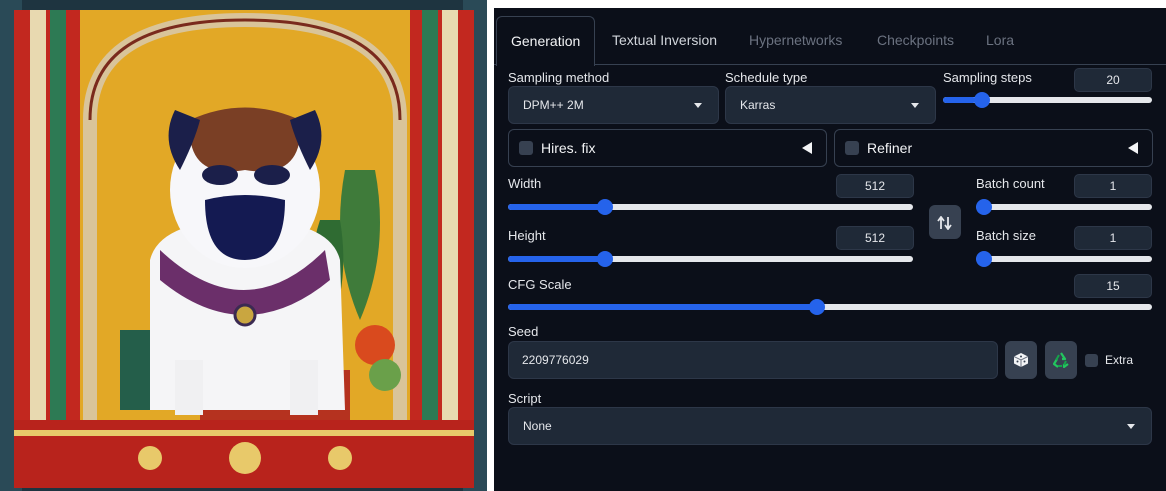 The image size is (1166, 491). I want to click on hires-fix-label: Hires. fix, so click(568, 148).